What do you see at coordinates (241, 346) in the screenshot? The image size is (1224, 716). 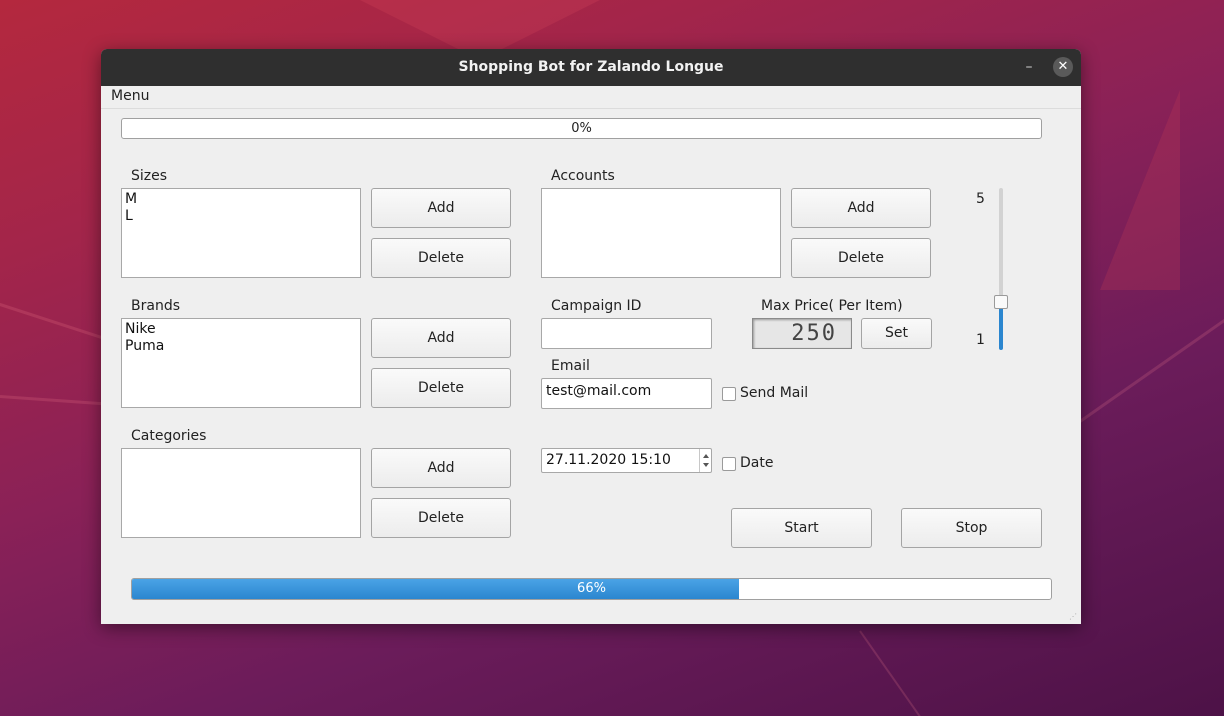 I see `list-item: Puma` at bounding box center [241, 346].